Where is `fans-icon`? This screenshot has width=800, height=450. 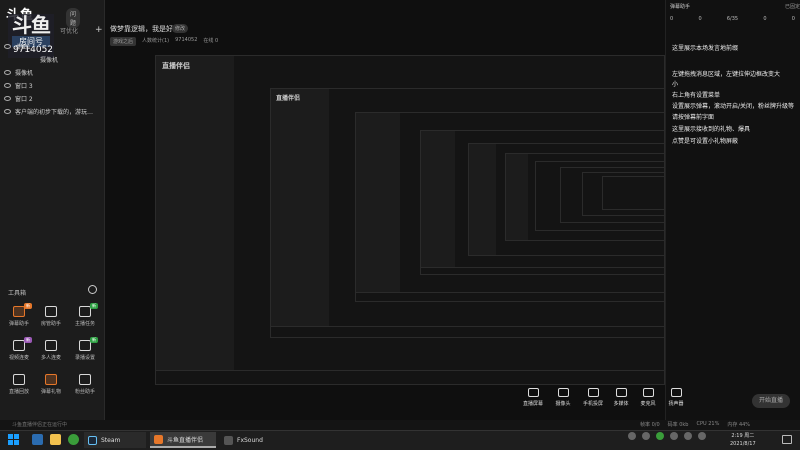
fans-icon is located at coordinates (85, 379).